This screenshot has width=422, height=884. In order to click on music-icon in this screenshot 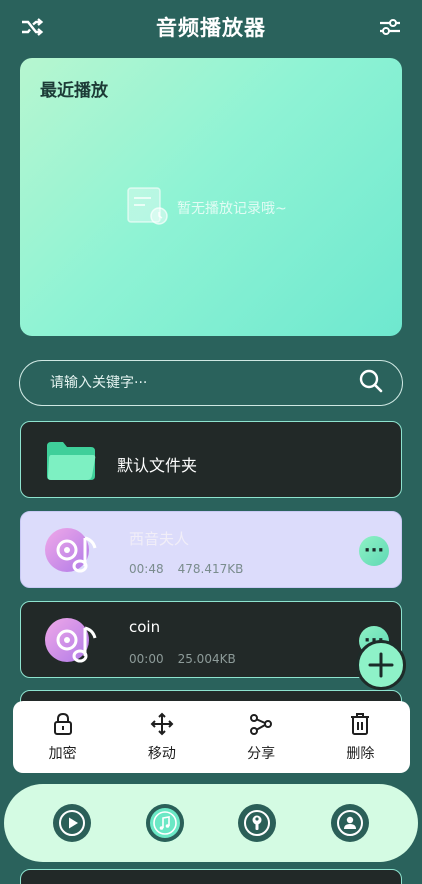, I will do `click(164, 823)`.